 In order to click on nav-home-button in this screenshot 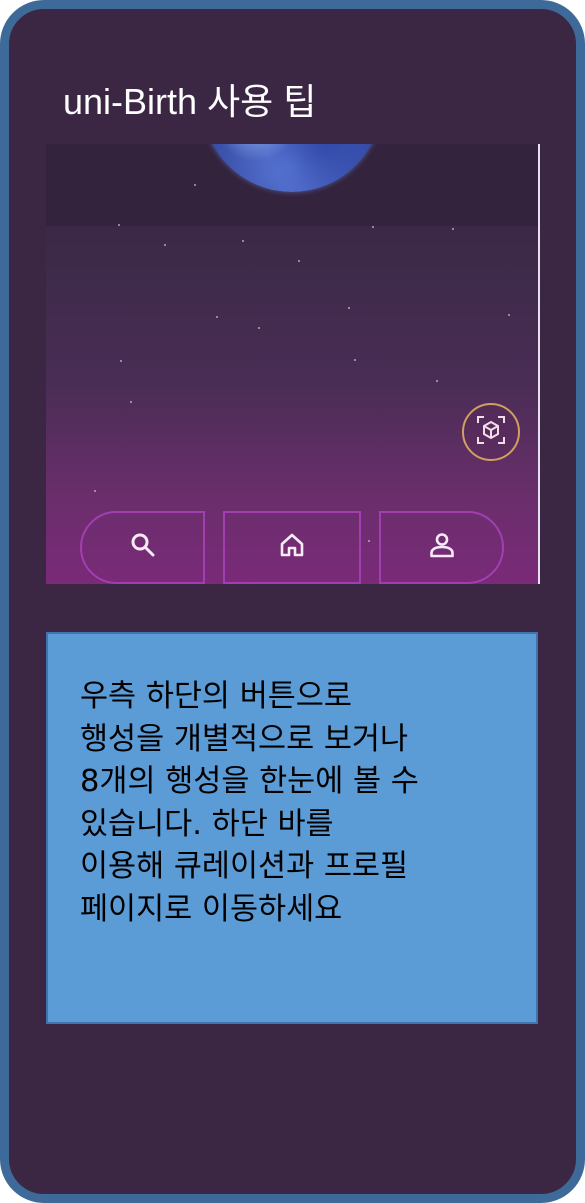, I will do `click(292, 547)`.